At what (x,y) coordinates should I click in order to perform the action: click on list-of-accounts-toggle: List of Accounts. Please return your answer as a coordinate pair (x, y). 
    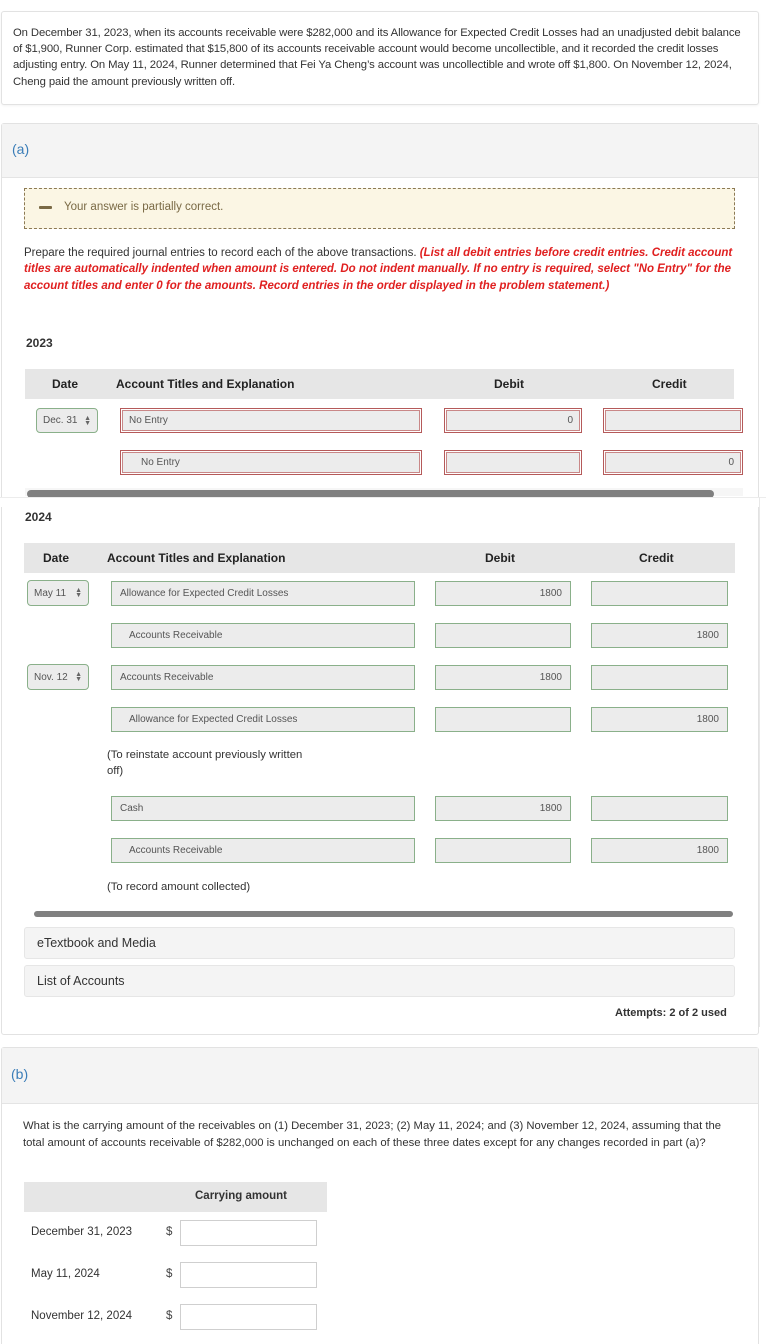
    Looking at the image, I should click on (379, 981).